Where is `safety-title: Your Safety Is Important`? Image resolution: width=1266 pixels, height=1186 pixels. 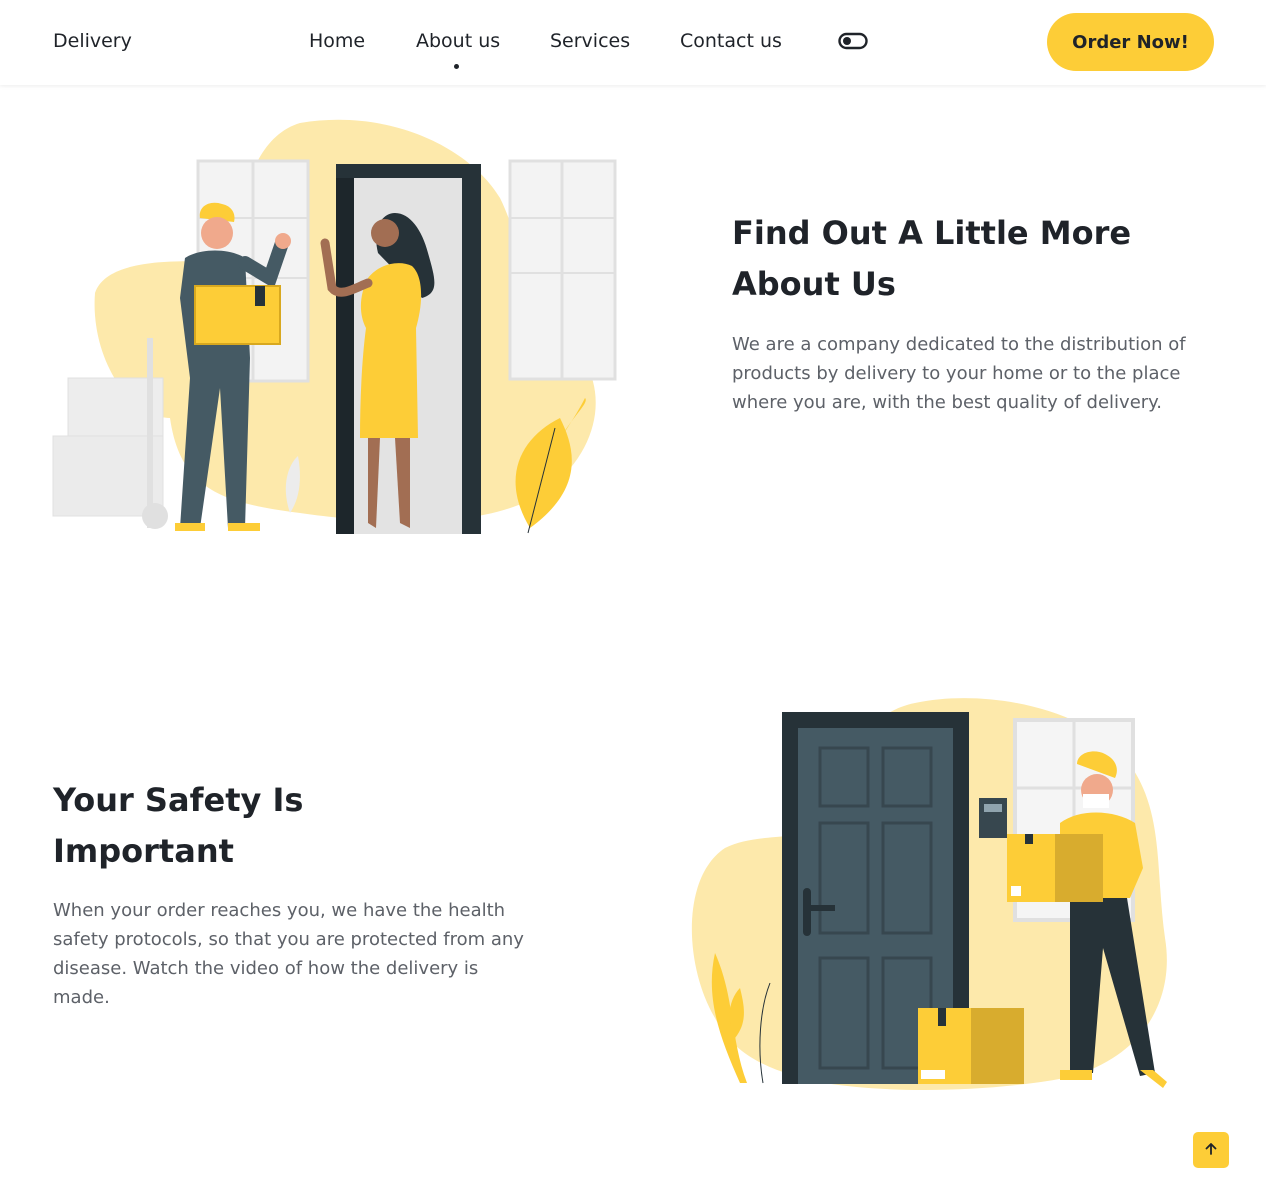 safety-title: Your Safety Is Important is located at coordinates (178, 826).